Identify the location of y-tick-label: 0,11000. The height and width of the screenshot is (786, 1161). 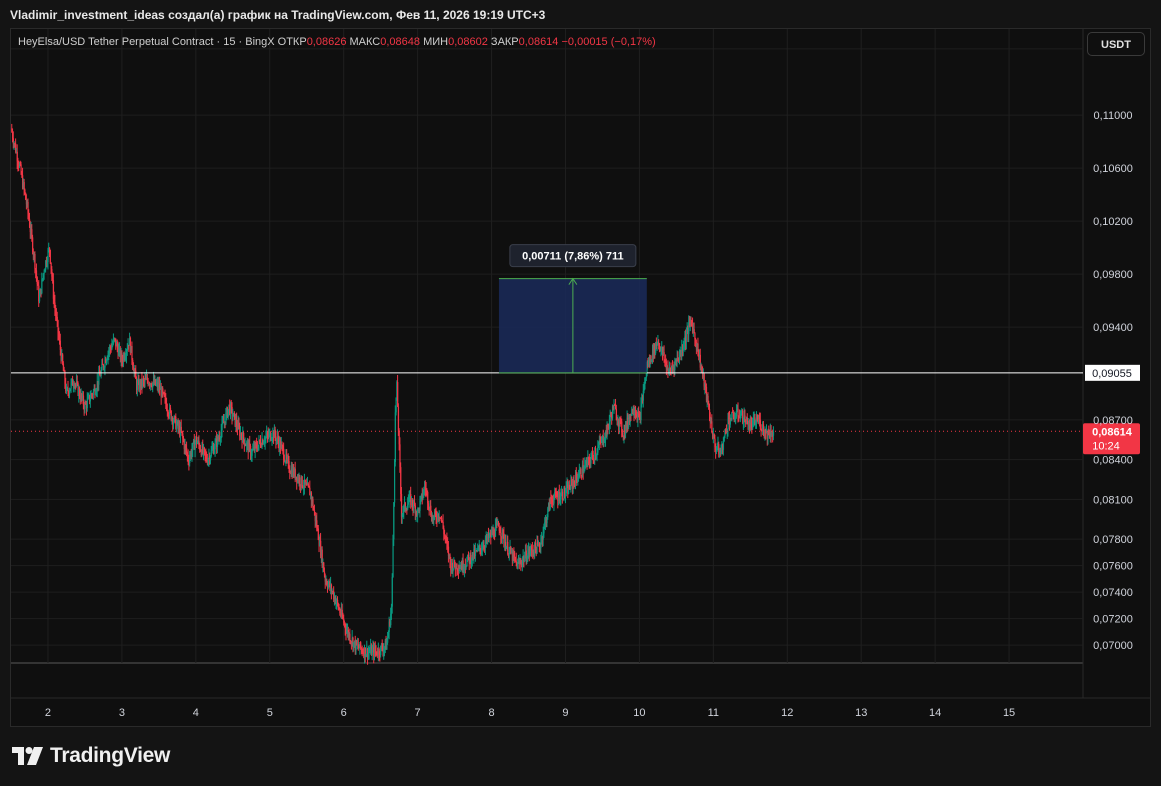
(1113, 116).